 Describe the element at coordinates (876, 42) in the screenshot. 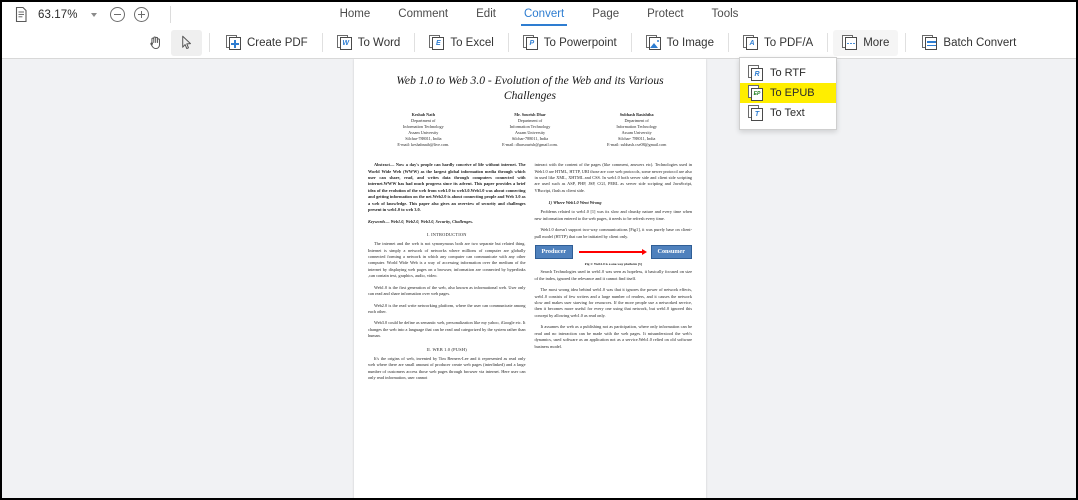

I see `more-label: More` at that location.